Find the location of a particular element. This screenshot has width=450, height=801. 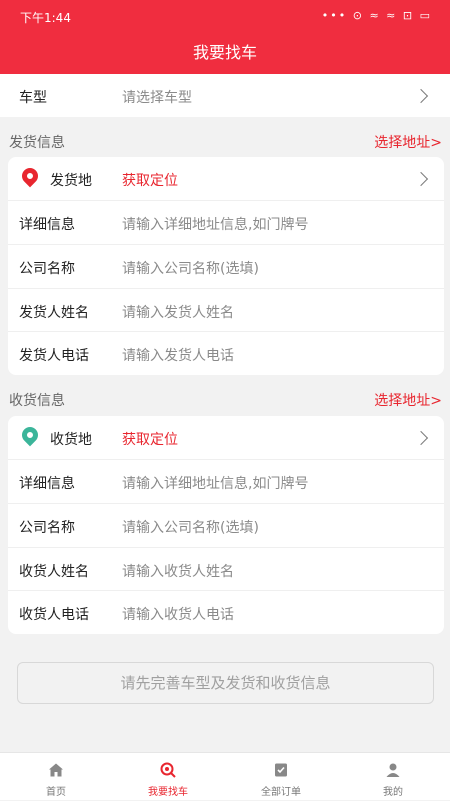

orders-icon is located at coordinates (281, 770).